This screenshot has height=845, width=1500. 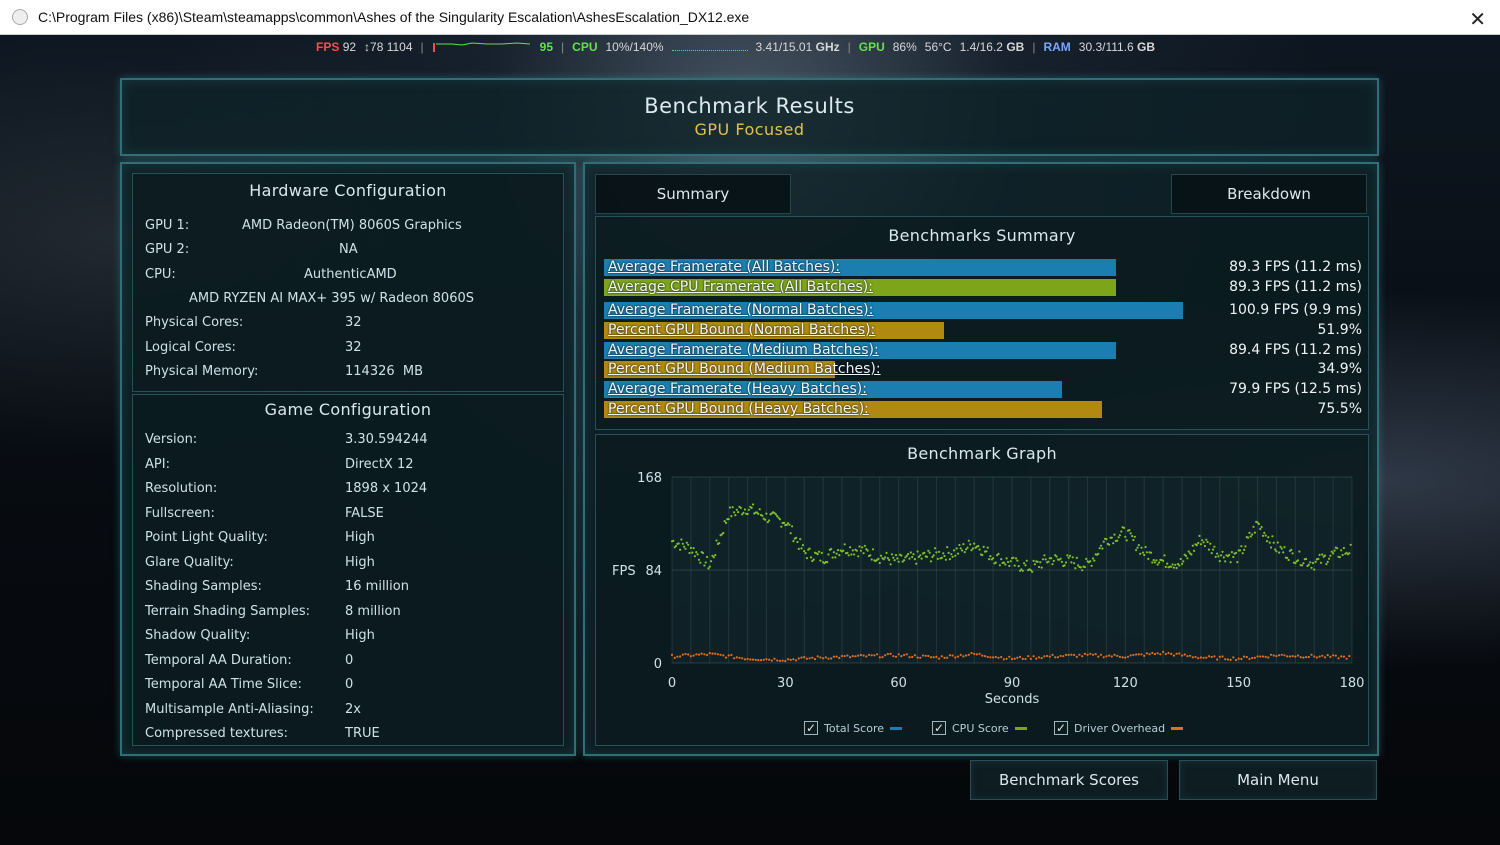 I want to click on cpu-vendor: AuthenticAMD, so click(x=350, y=274).